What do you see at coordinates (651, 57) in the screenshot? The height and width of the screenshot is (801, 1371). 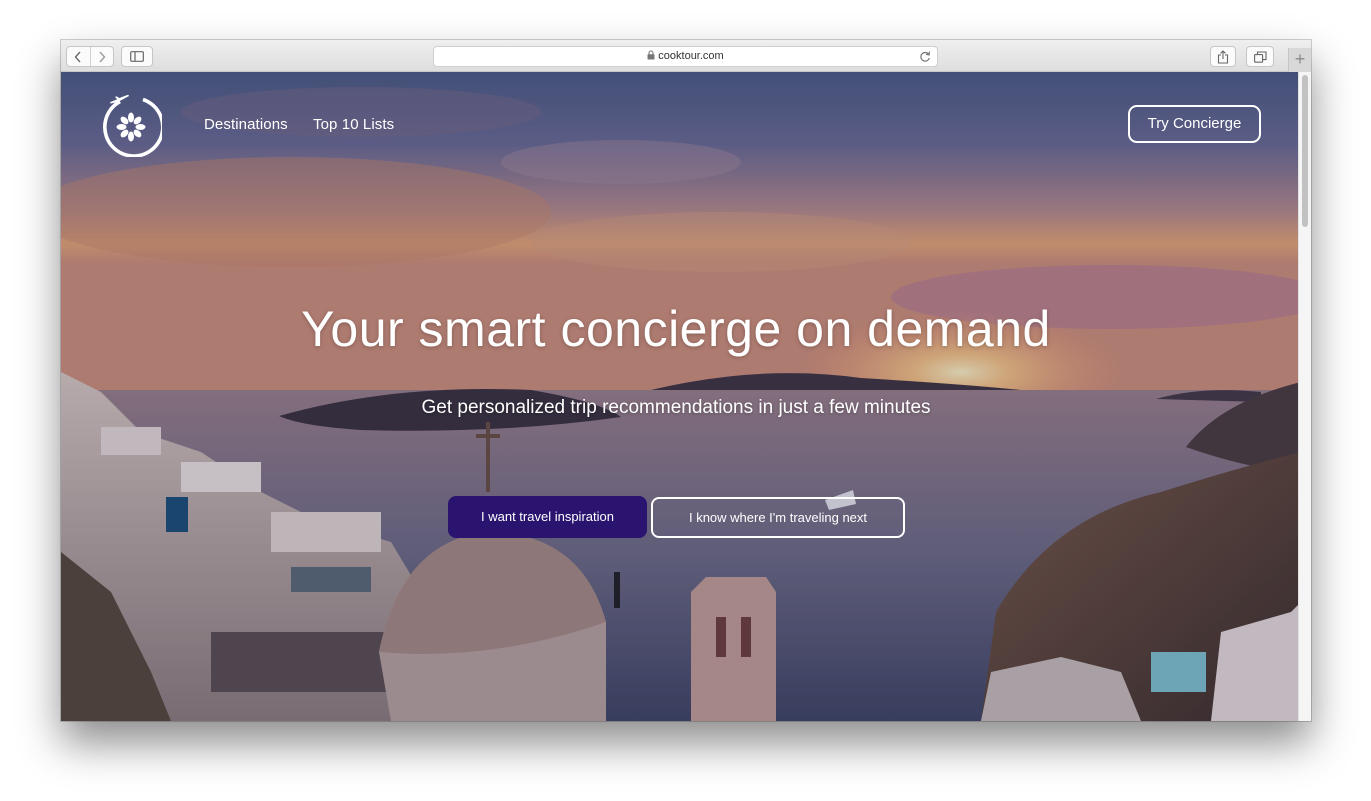 I see `lock-icon` at bounding box center [651, 57].